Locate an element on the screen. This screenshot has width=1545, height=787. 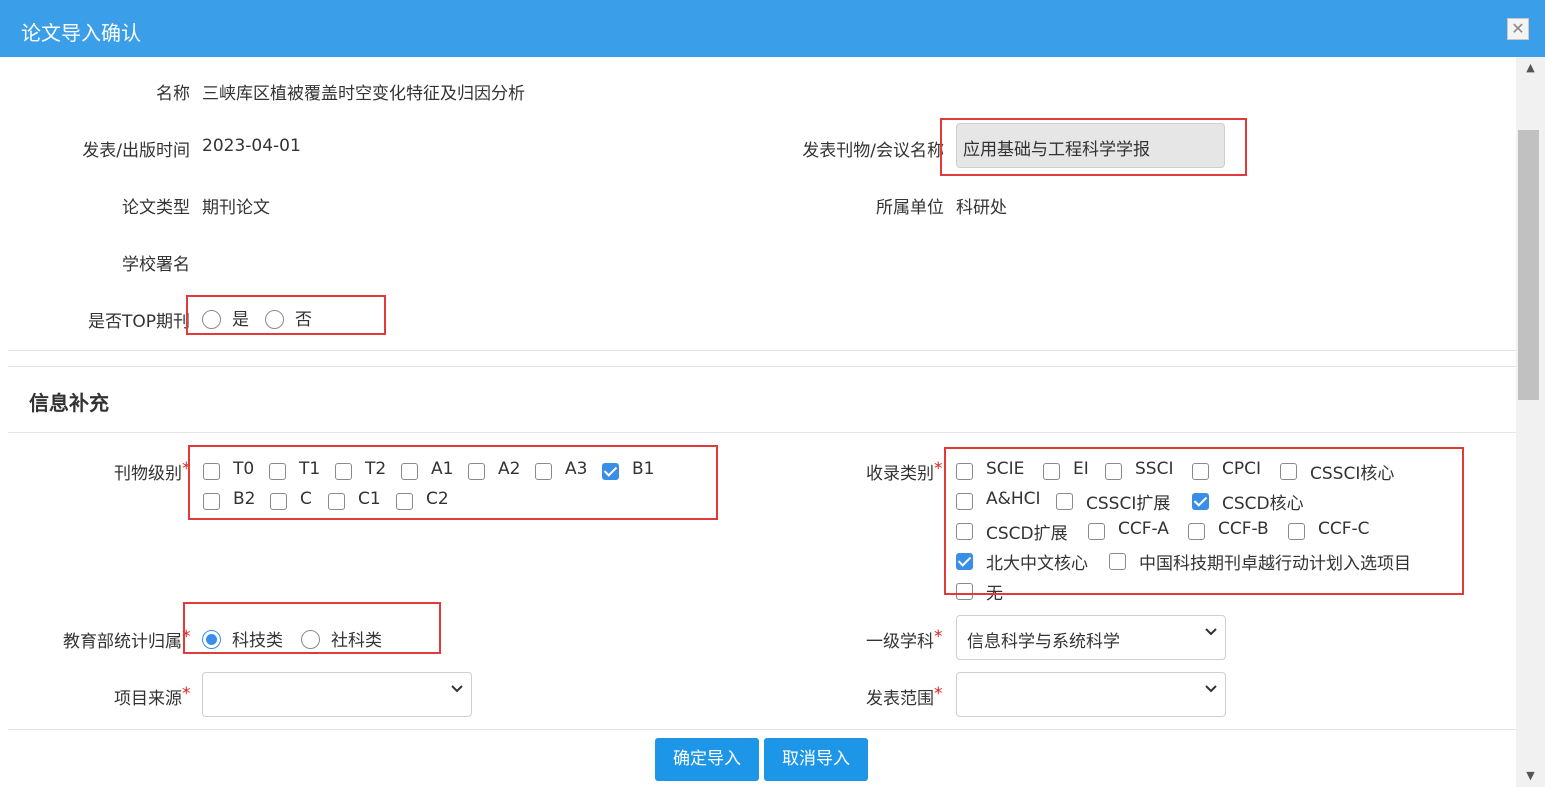
scroll-up-icon: ▲ is located at coordinates (1530, 69).